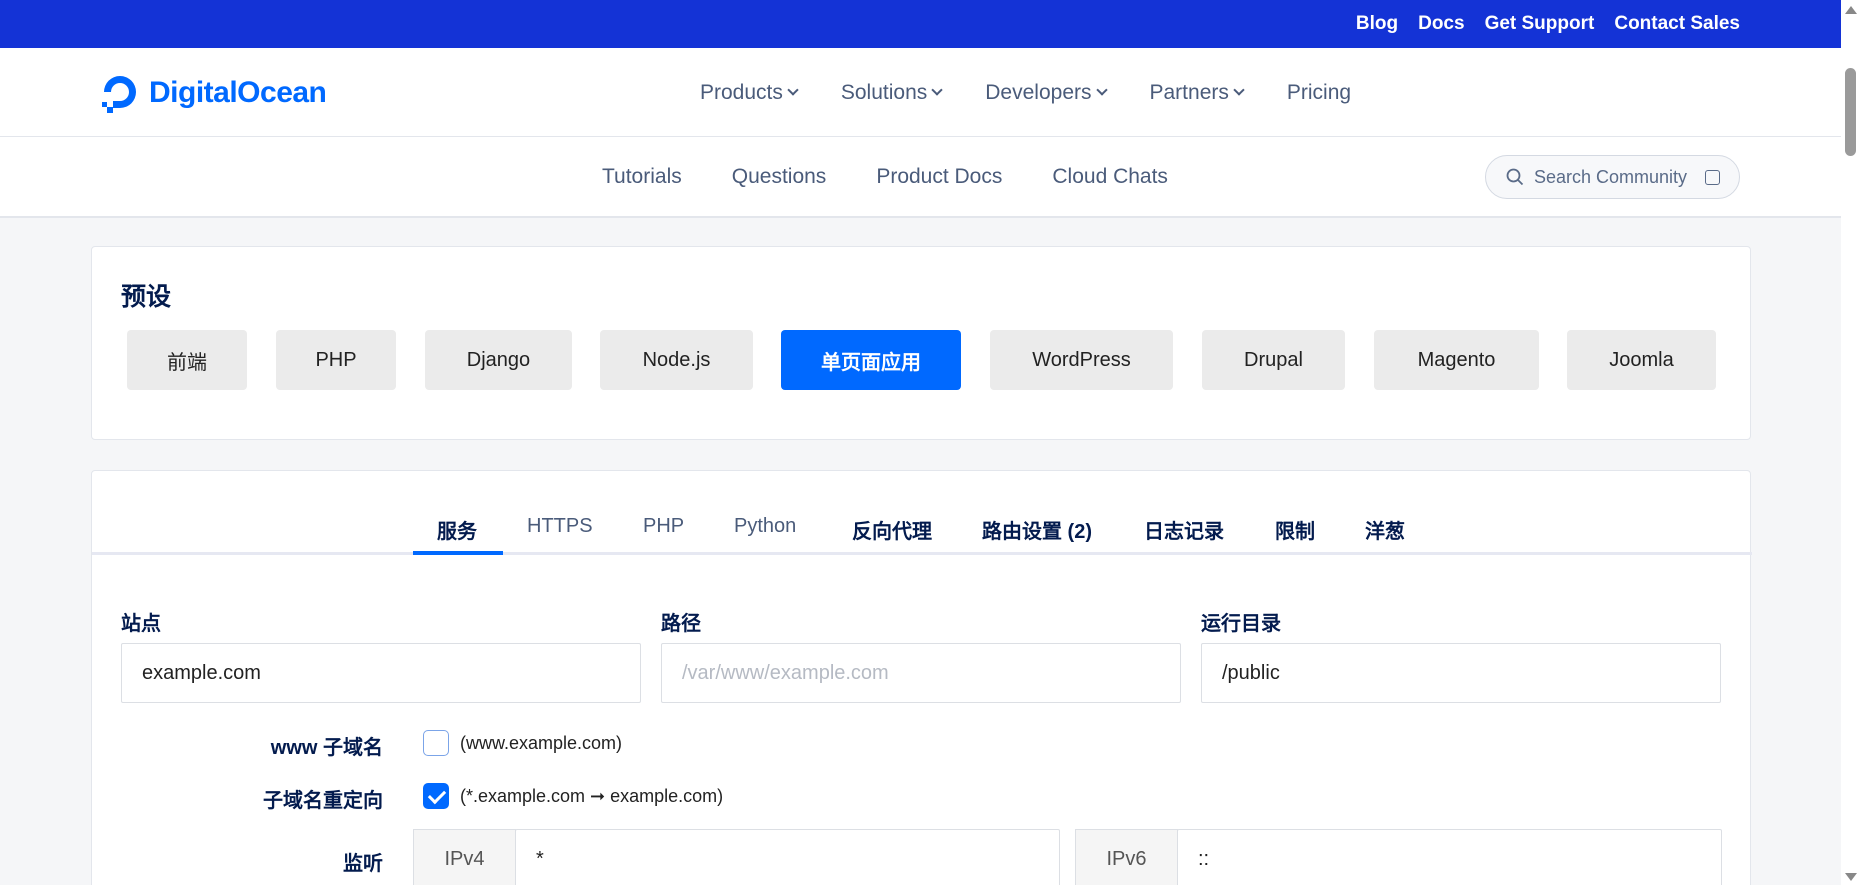 The height and width of the screenshot is (885, 1860). Describe the element at coordinates (892, 529) in the screenshot. I see `tab-reverse-proxy: 反向代理` at that location.